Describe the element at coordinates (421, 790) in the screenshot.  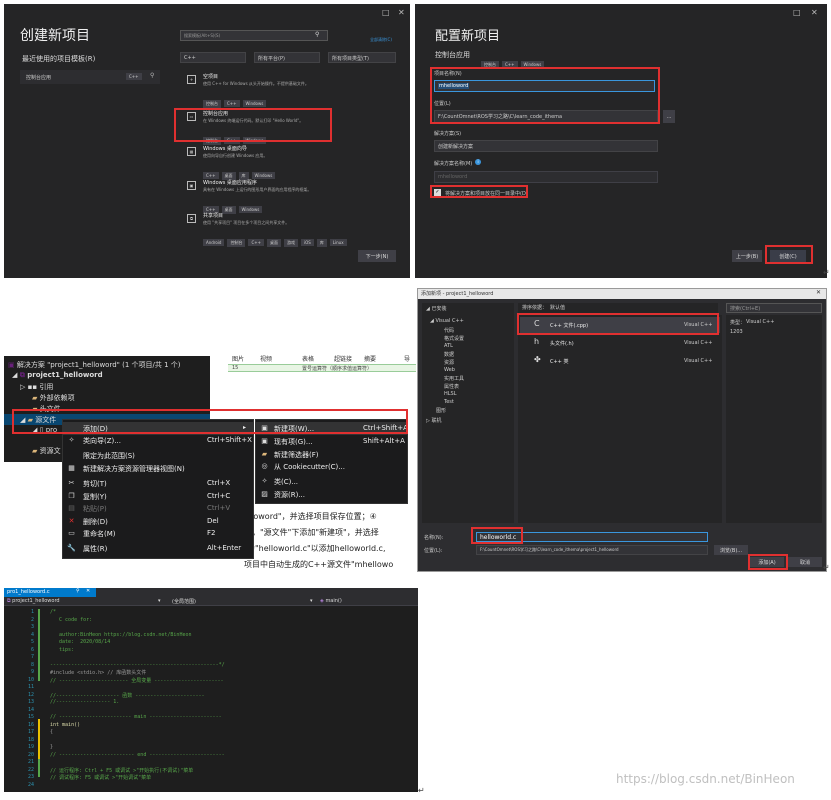
I see `return-mark-icon: ↵` at that location.